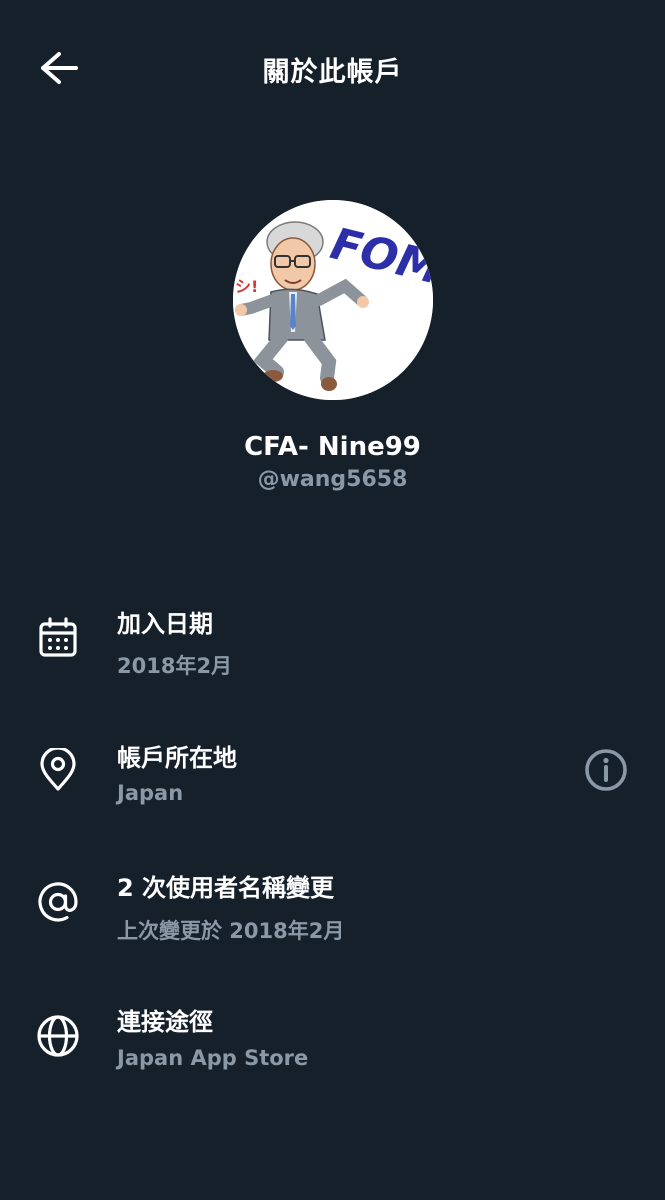 The image size is (665, 1200). What do you see at coordinates (332, 784) in the screenshot?
I see `account-location-row: 帳戶所在地 Japan` at bounding box center [332, 784].